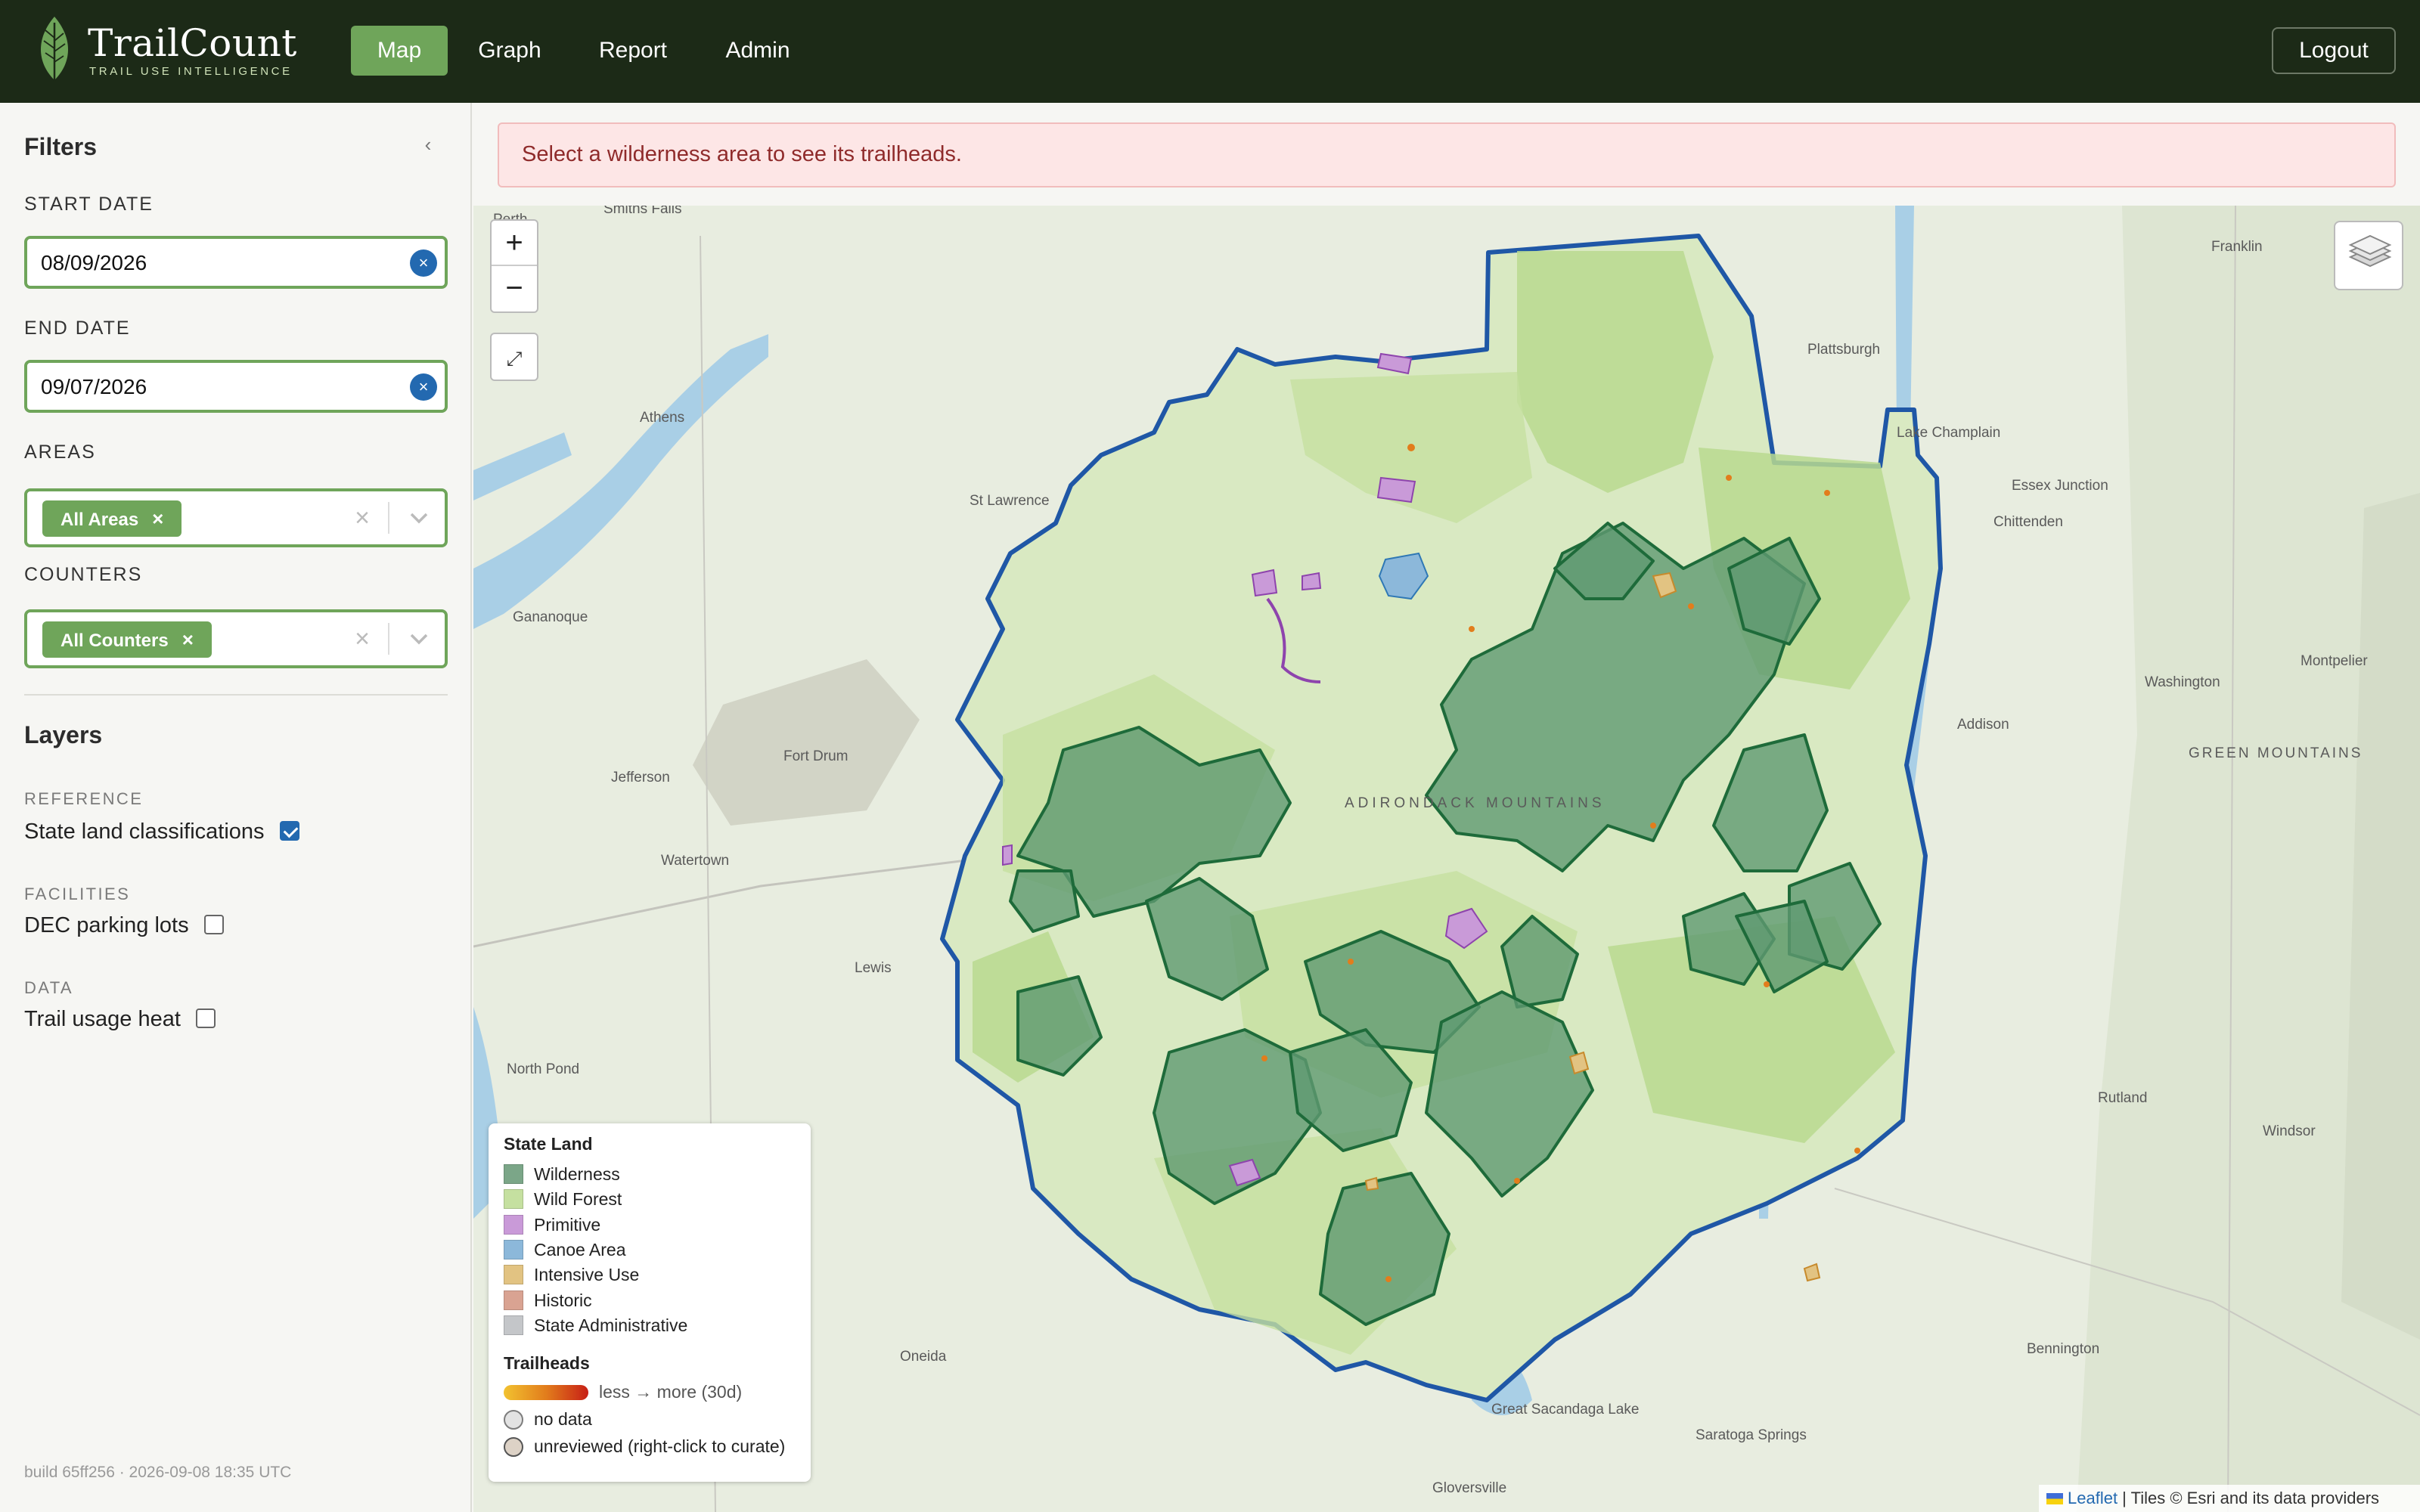  What do you see at coordinates (611, 1325) in the screenshot?
I see `legend-item-label: State Administrative` at bounding box center [611, 1325].